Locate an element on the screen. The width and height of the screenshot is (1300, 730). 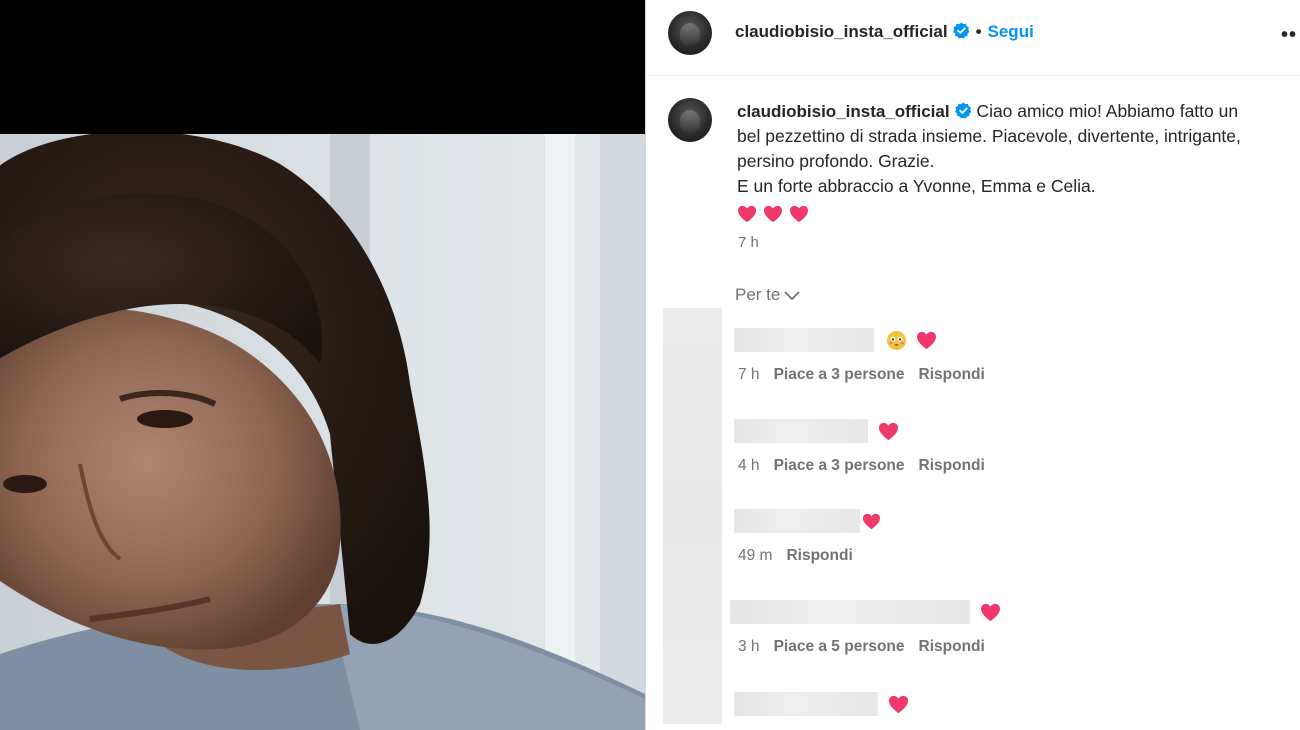
profile-avatar is located at coordinates (690, 33).